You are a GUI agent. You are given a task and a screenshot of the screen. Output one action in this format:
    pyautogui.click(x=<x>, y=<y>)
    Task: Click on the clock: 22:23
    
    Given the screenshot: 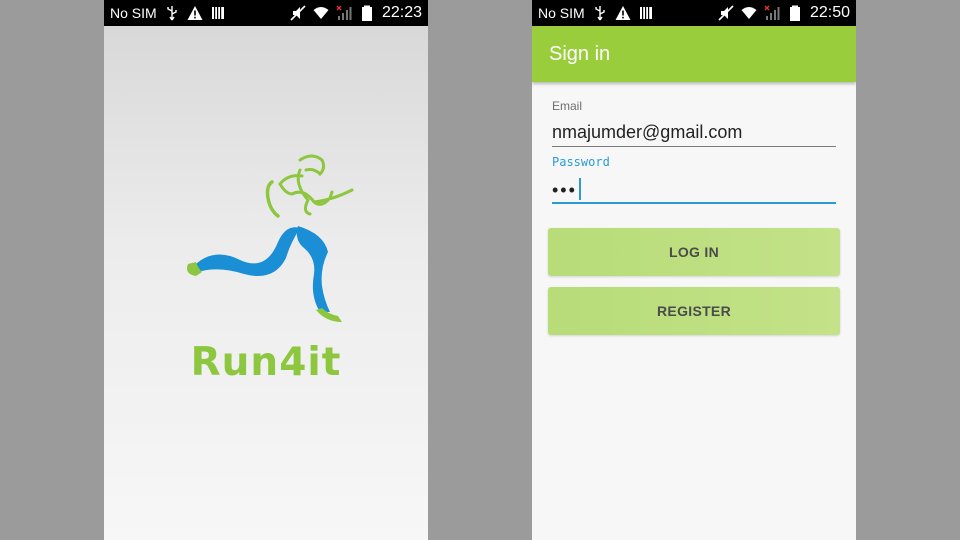 What is the action you would take?
    pyautogui.click(x=401, y=12)
    